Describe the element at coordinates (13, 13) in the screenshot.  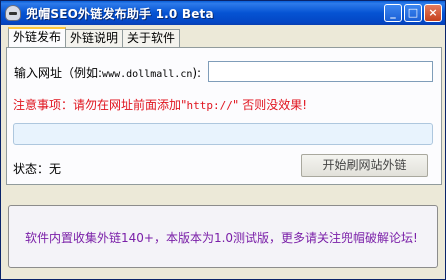
I see `hood-logo-icon` at that location.